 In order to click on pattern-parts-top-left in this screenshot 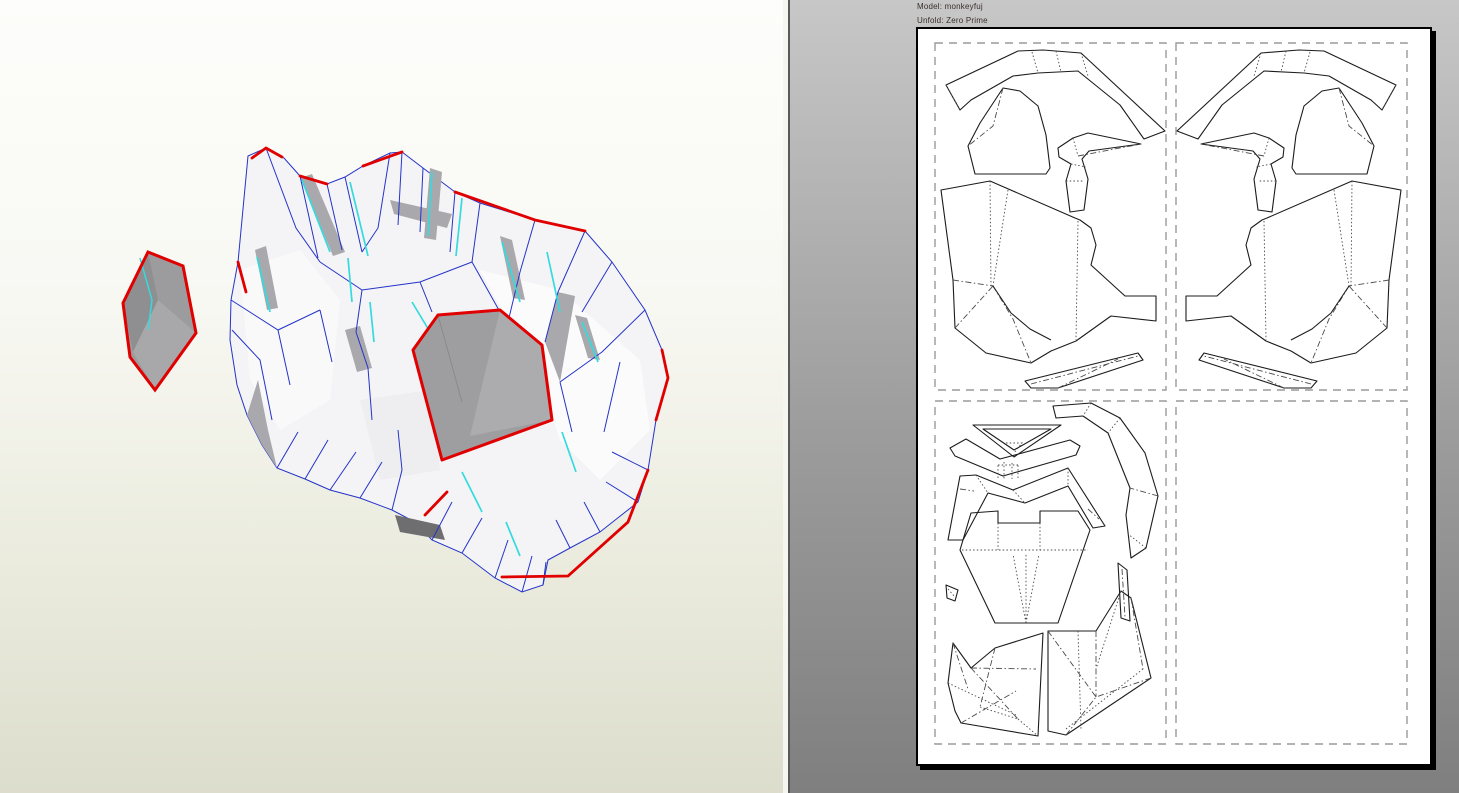, I will do `click(1053, 219)`.